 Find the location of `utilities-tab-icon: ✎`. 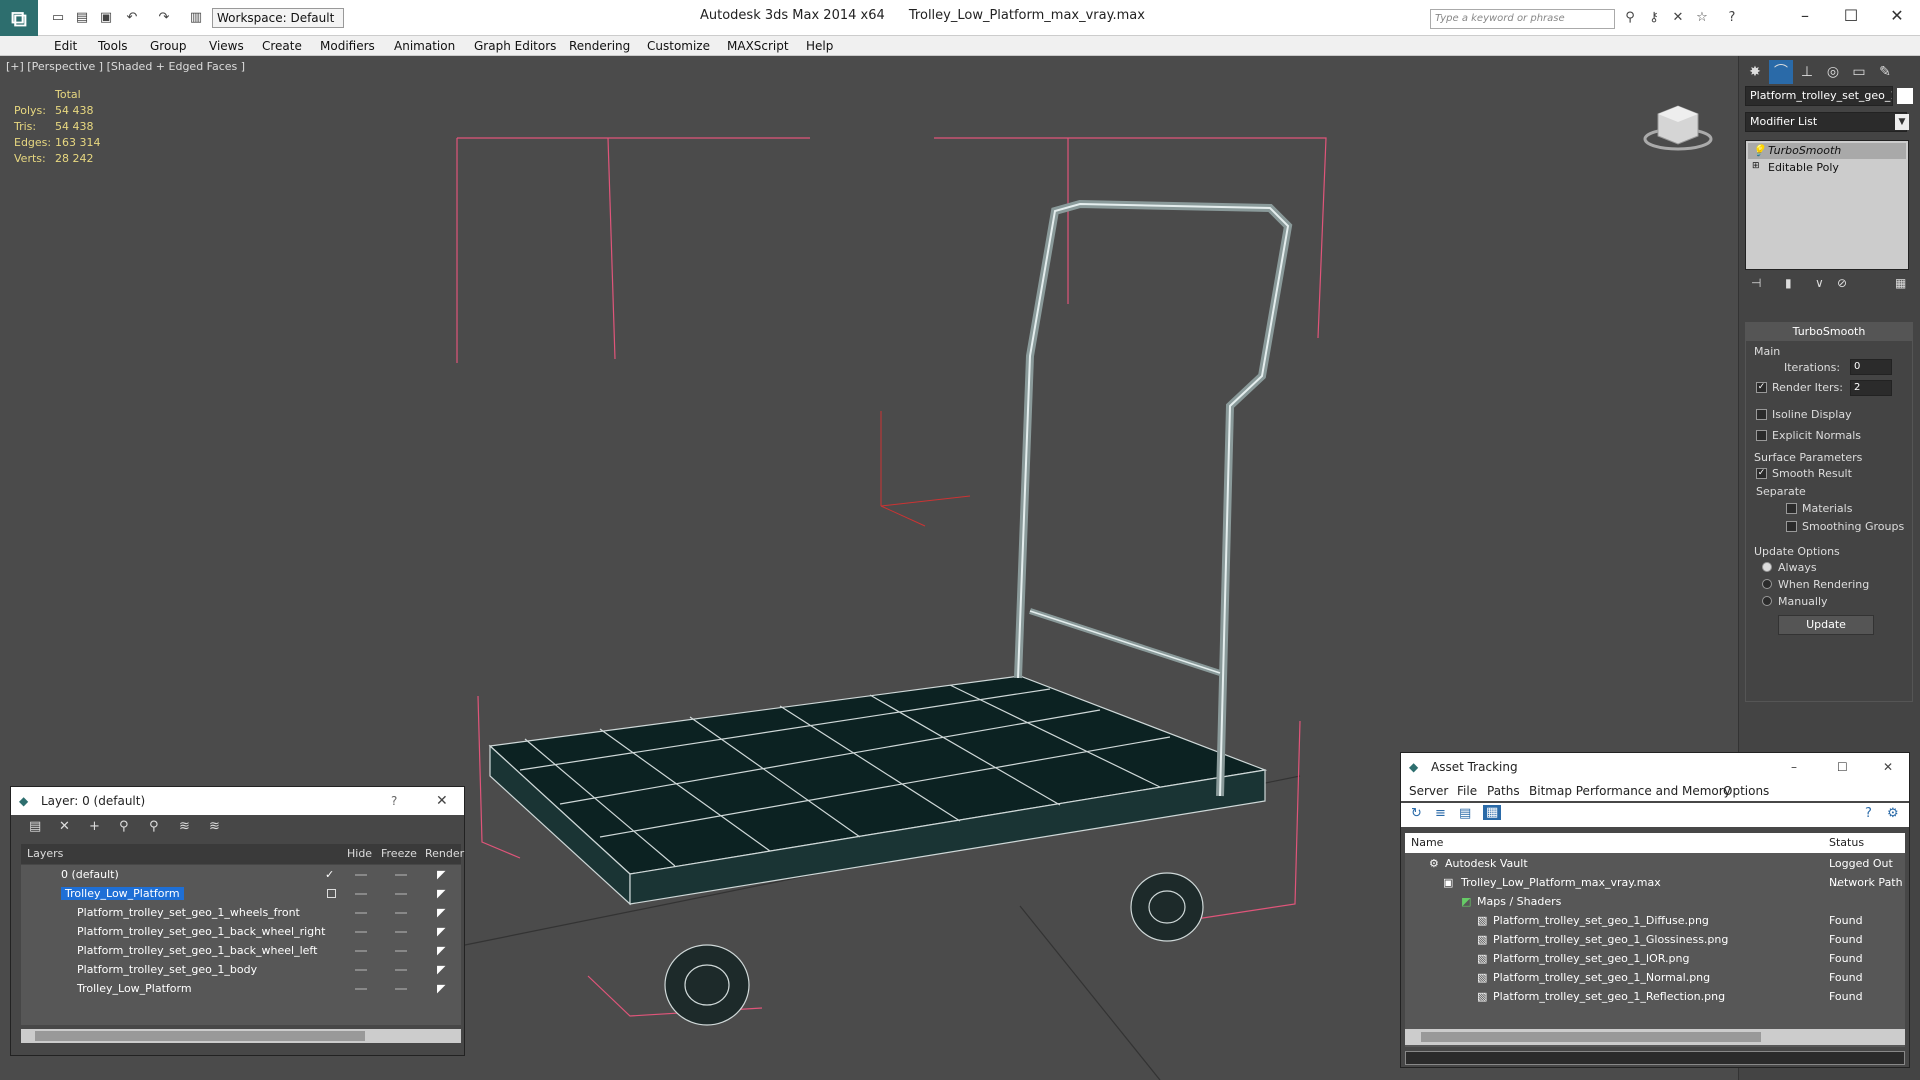

utilities-tab-icon: ✎ is located at coordinates (1885, 72).